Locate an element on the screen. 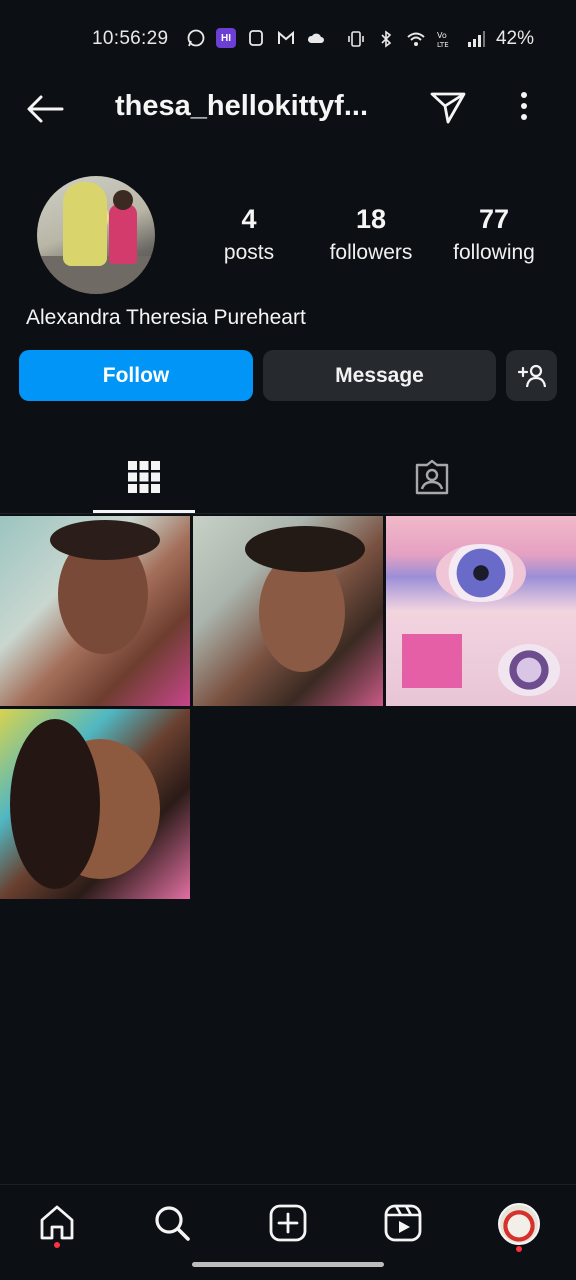  status-time: 10:56:29 is located at coordinates (130, 38).